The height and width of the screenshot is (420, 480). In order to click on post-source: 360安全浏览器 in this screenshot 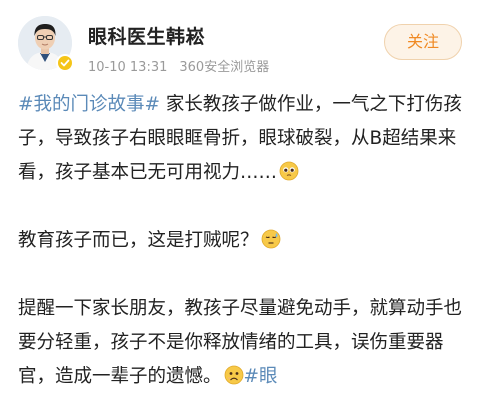, I will do `click(224, 67)`.